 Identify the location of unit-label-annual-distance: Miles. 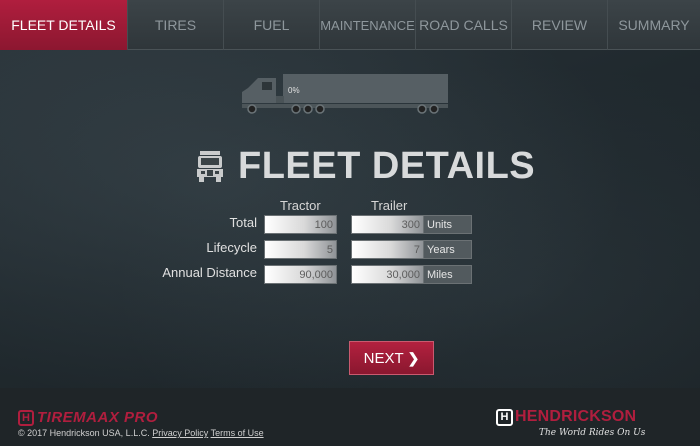
(448, 274).